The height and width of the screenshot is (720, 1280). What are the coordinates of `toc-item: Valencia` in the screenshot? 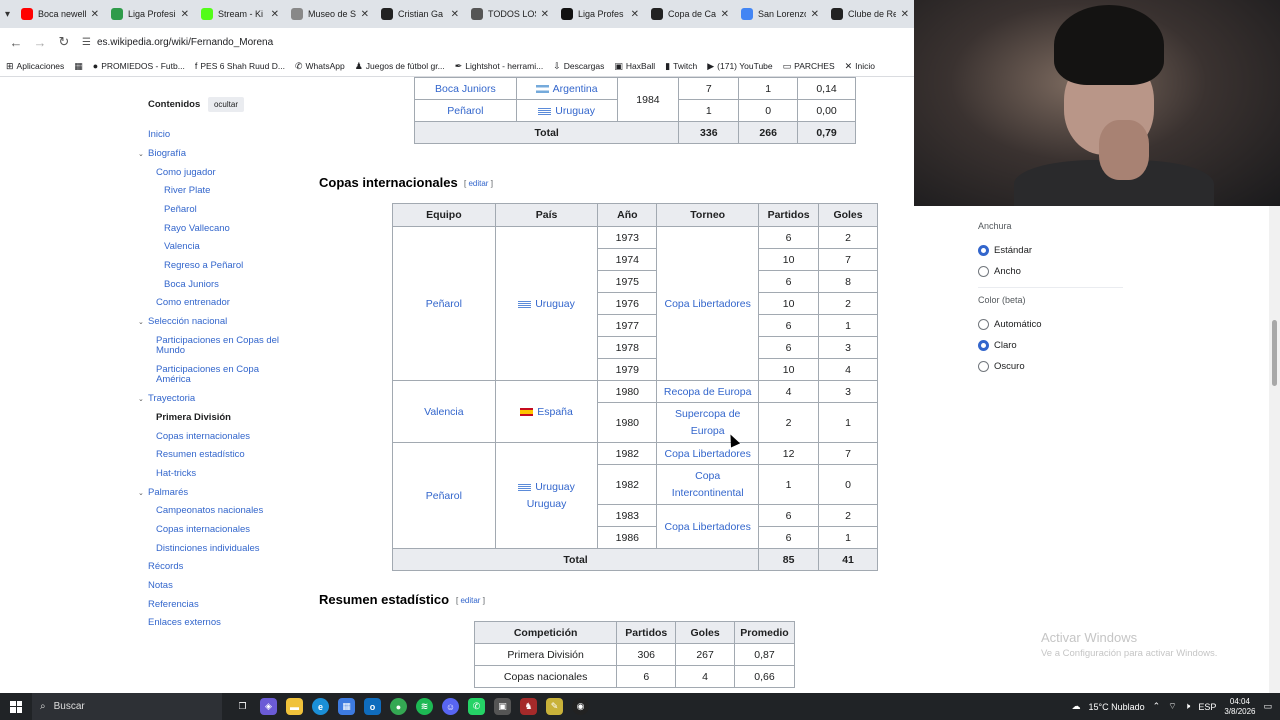 It's located at (182, 247).